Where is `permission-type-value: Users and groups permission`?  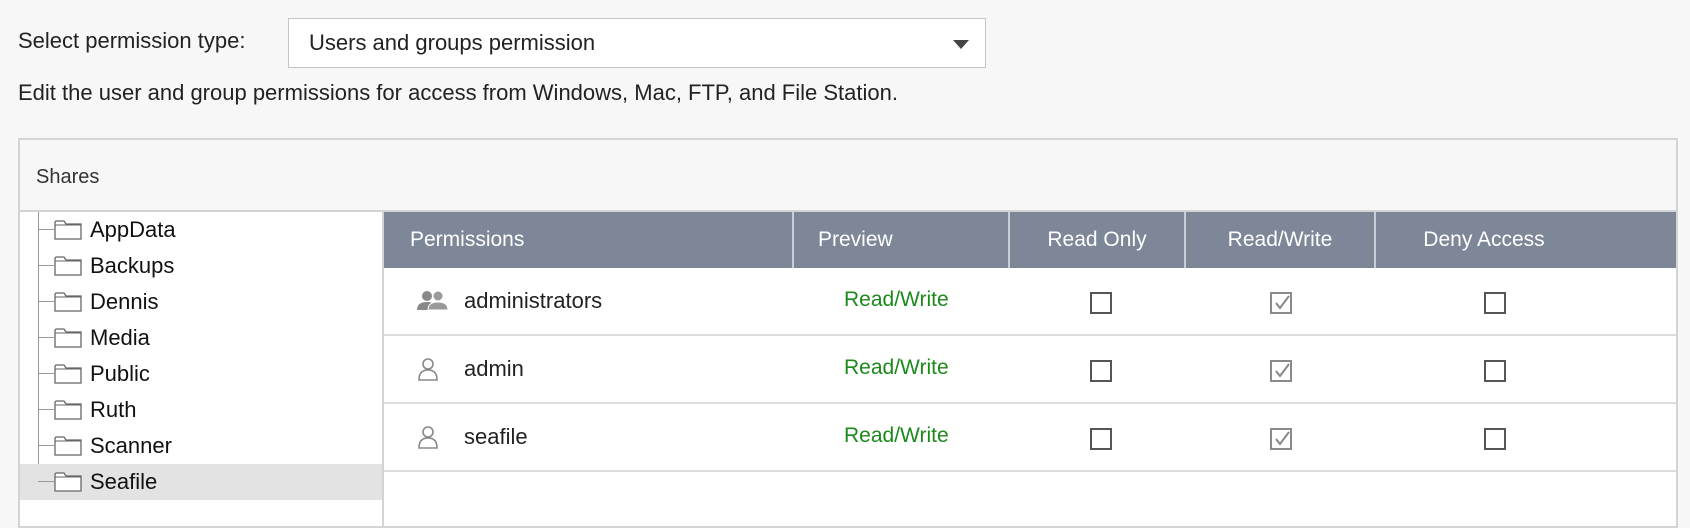 permission-type-value: Users and groups permission is located at coordinates (452, 42).